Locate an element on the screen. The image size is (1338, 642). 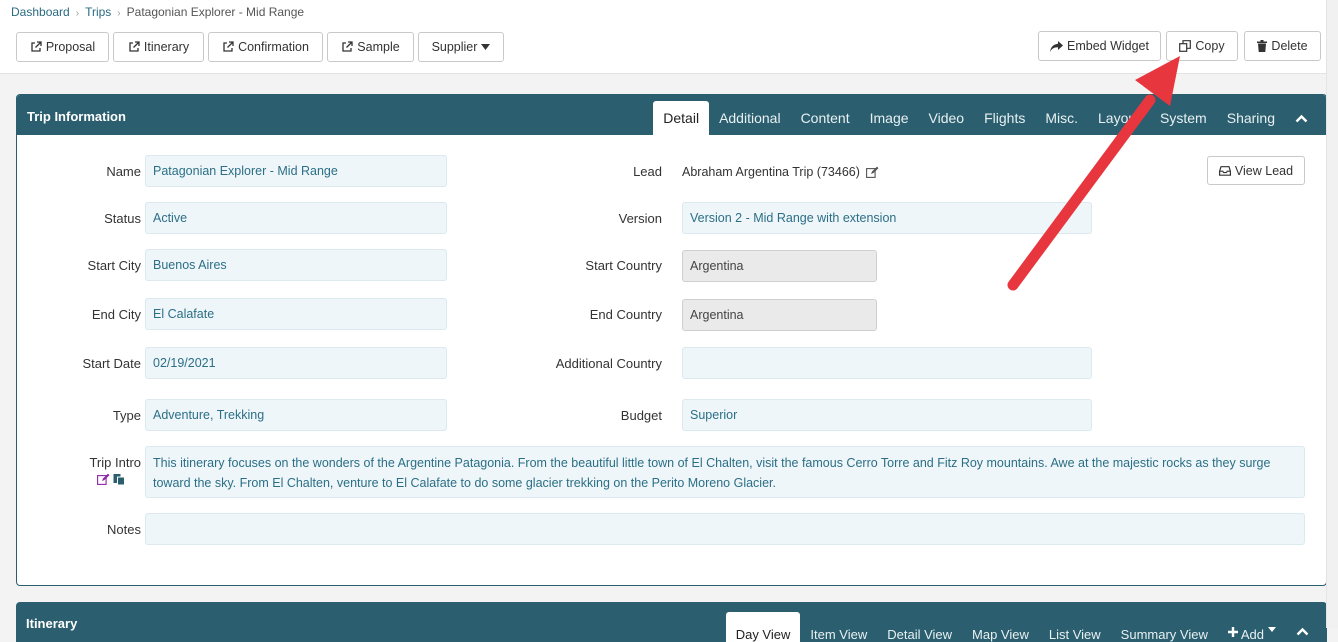
sample-label: Sample is located at coordinates (378, 47).